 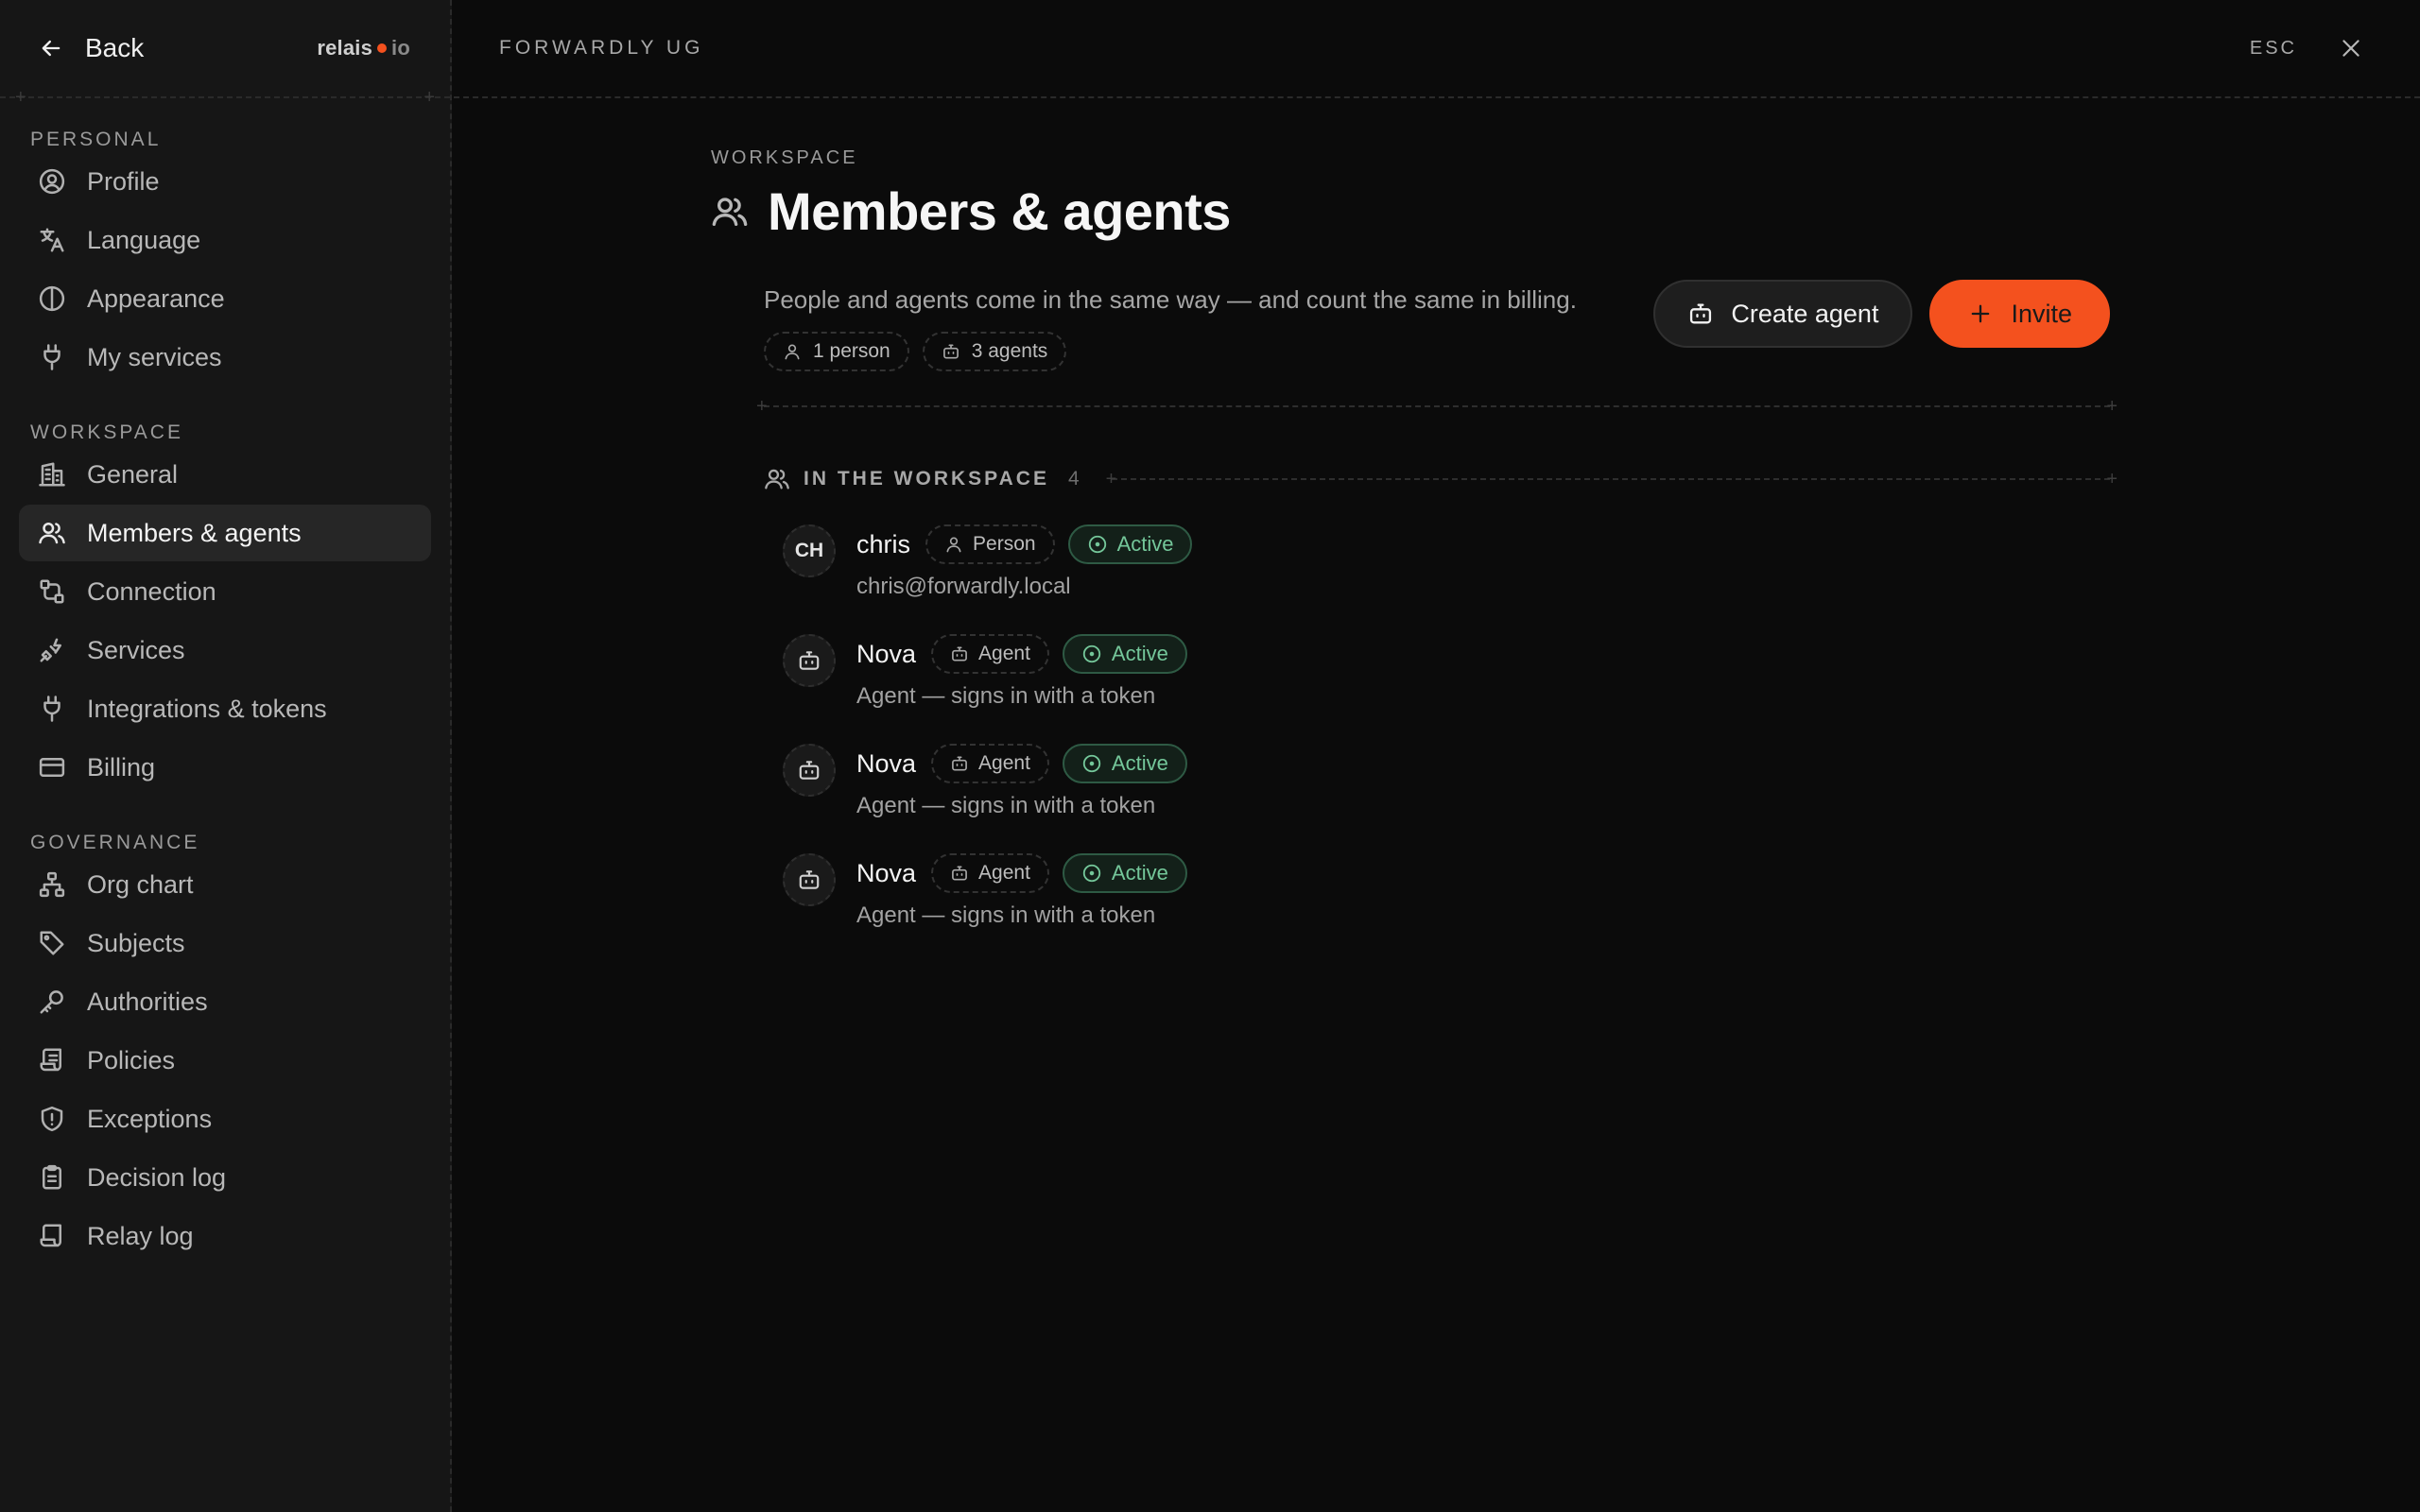 I want to click on sidebar-item-label: Subjects, so click(x=136, y=942).